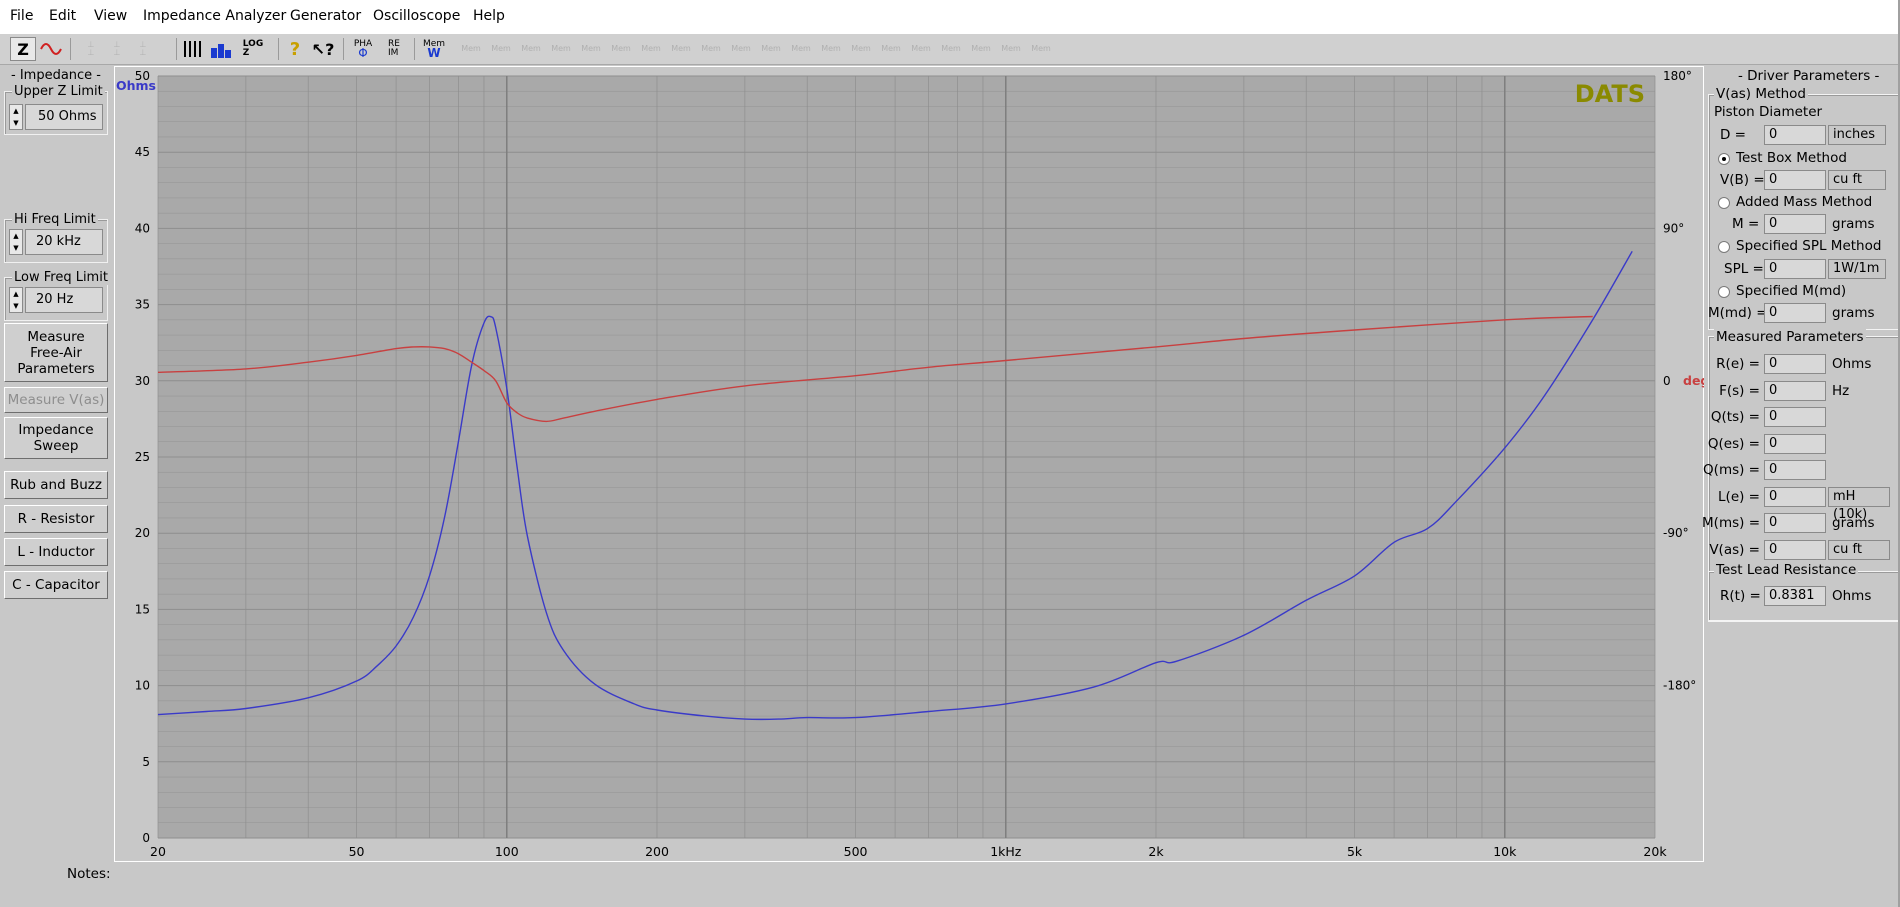 This screenshot has height=907, width=1900. Describe the element at coordinates (221, 49) in the screenshot. I see `bar-chart-button` at that location.